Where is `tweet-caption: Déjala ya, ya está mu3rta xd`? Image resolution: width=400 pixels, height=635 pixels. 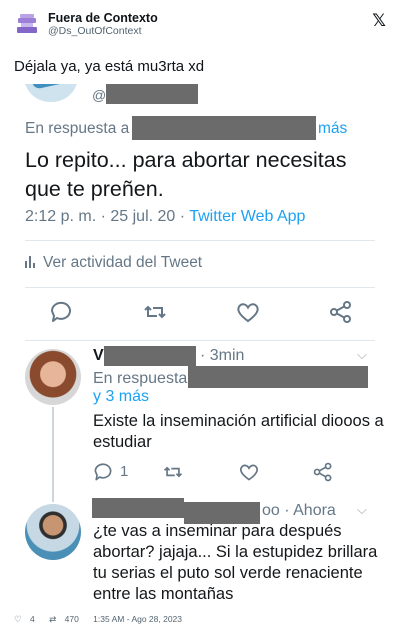
tweet-caption: Déjala ya, ya está mu3rta xd is located at coordinates (109, 66).